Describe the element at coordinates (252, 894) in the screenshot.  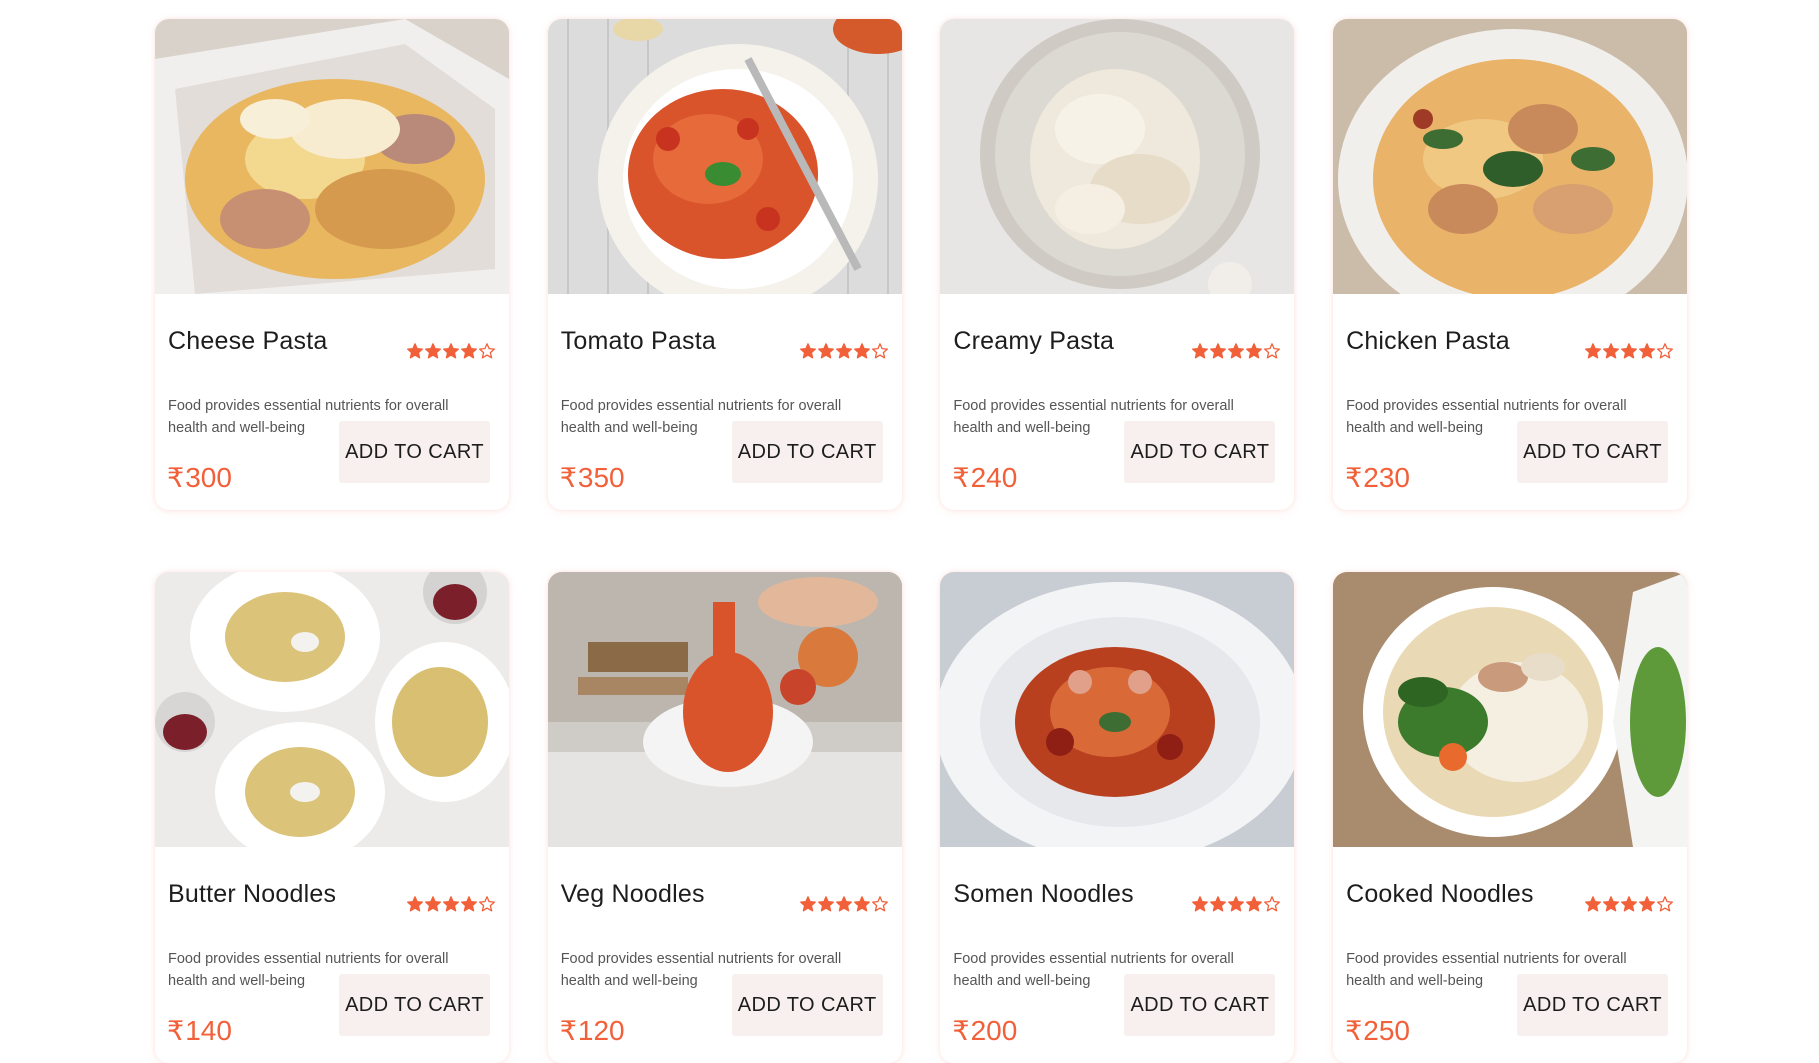
I see `product-name: Butter Noodles` at that location.